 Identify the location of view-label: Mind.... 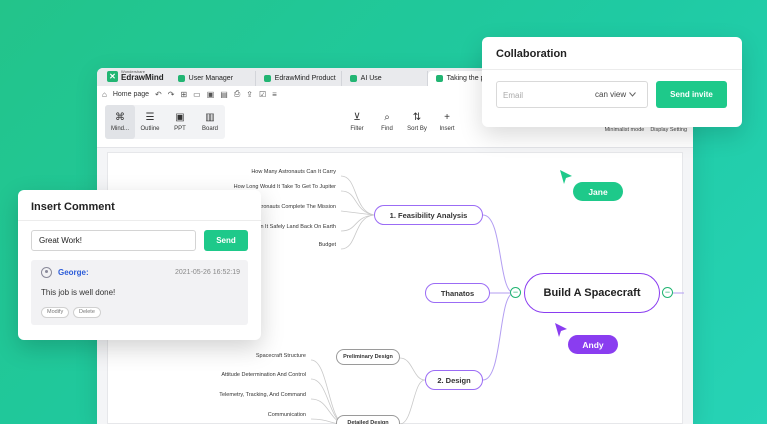
(119, 129).